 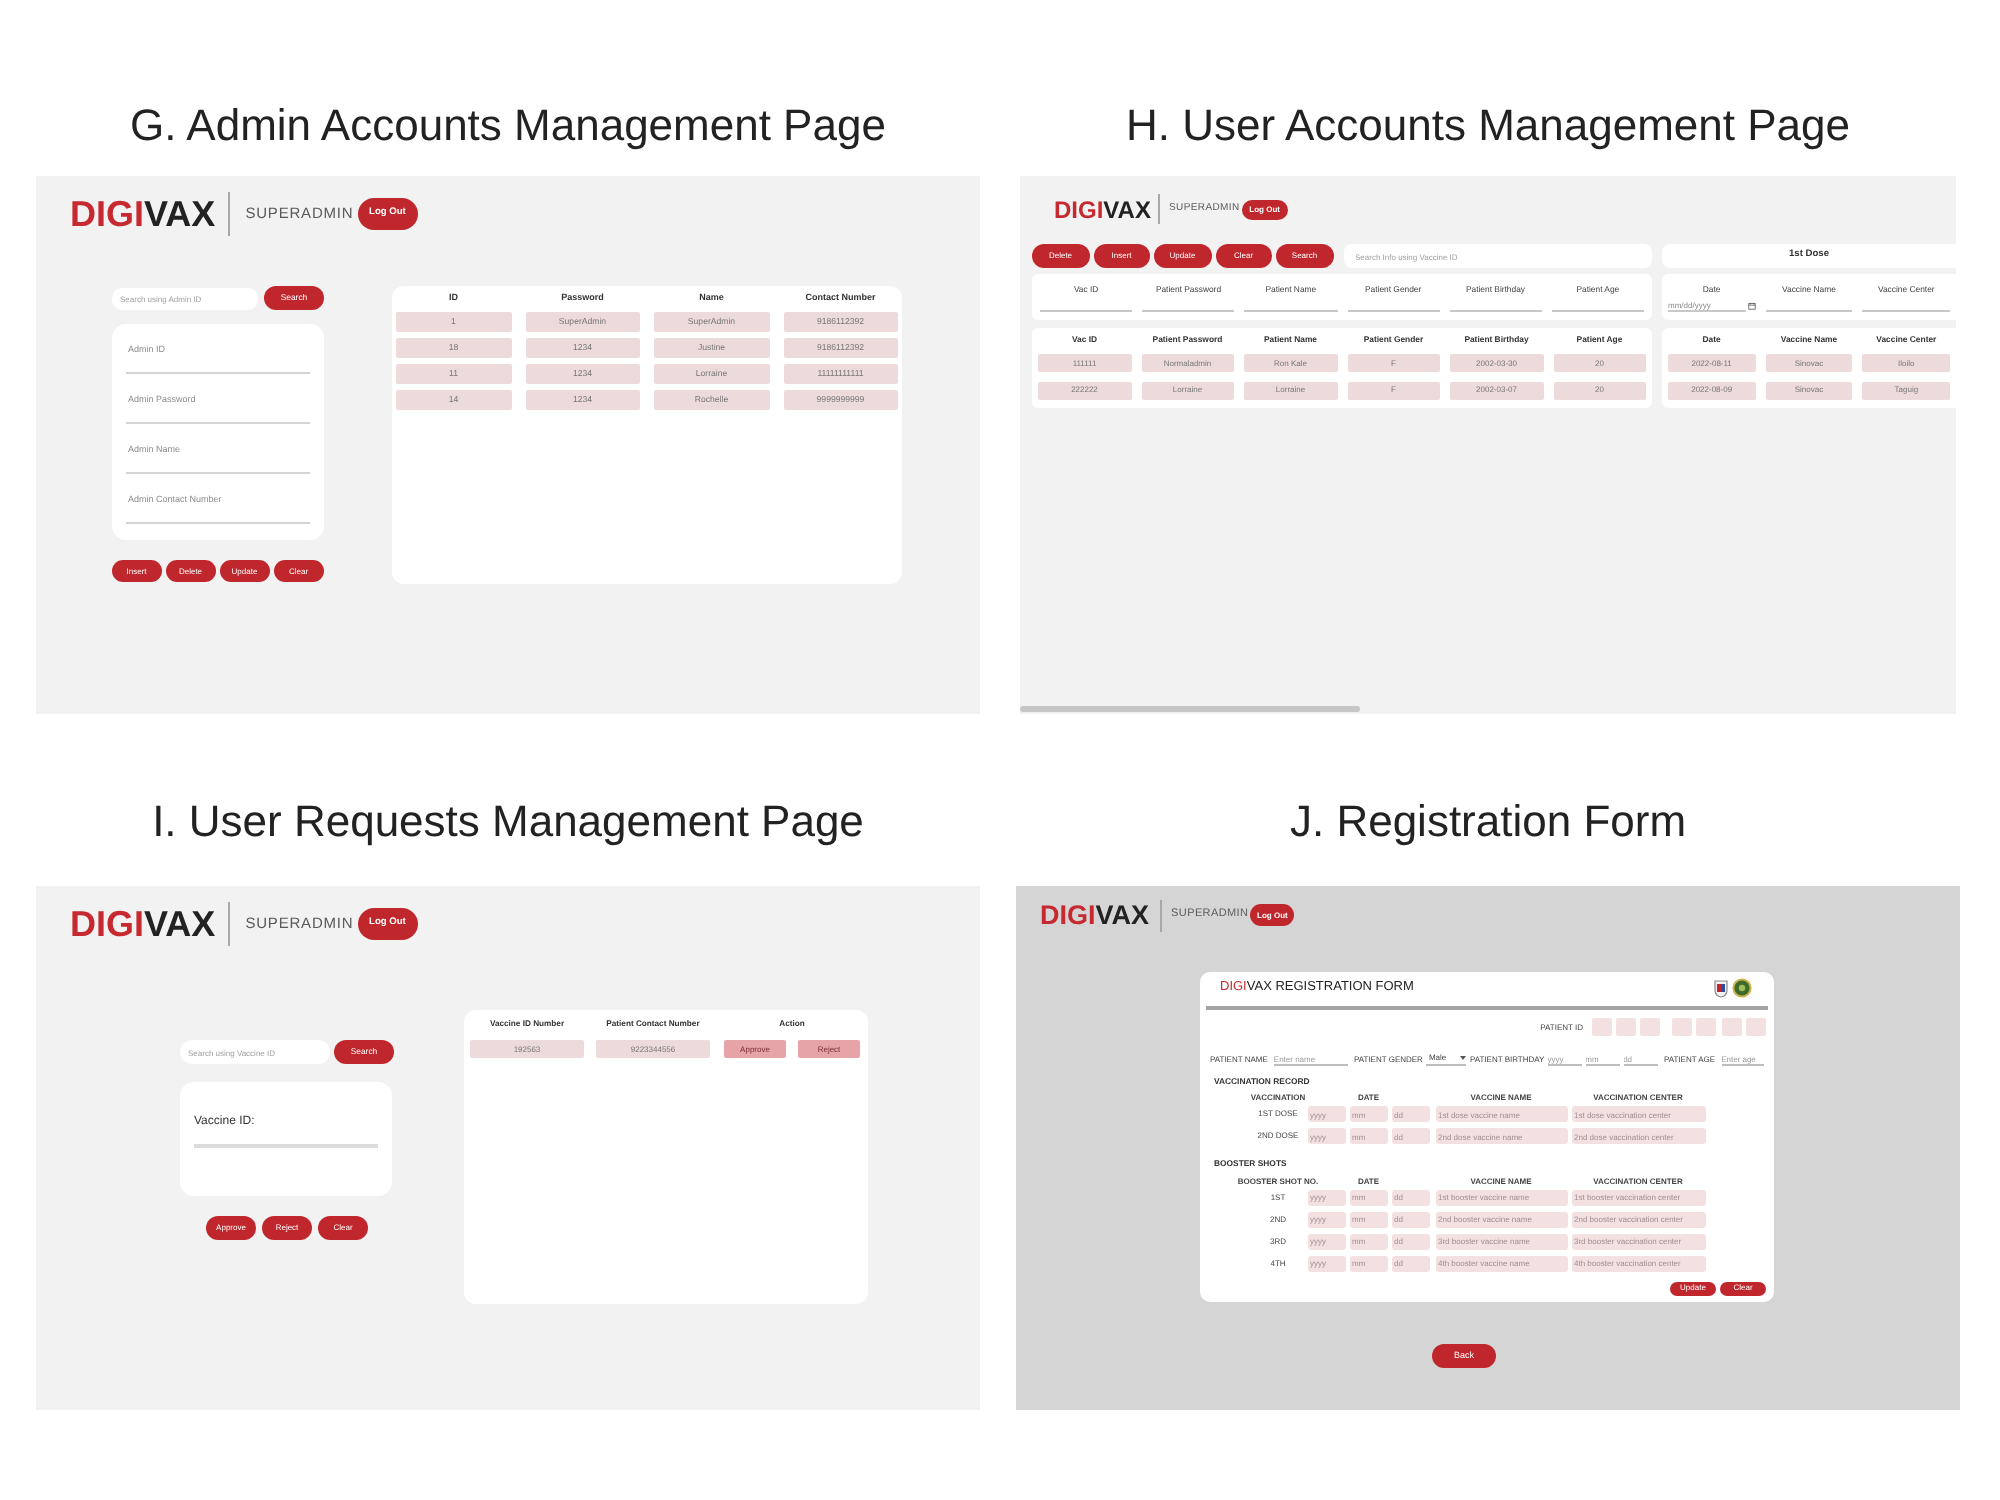 I want to click on seal-icon, so click(x=1742, y=988).